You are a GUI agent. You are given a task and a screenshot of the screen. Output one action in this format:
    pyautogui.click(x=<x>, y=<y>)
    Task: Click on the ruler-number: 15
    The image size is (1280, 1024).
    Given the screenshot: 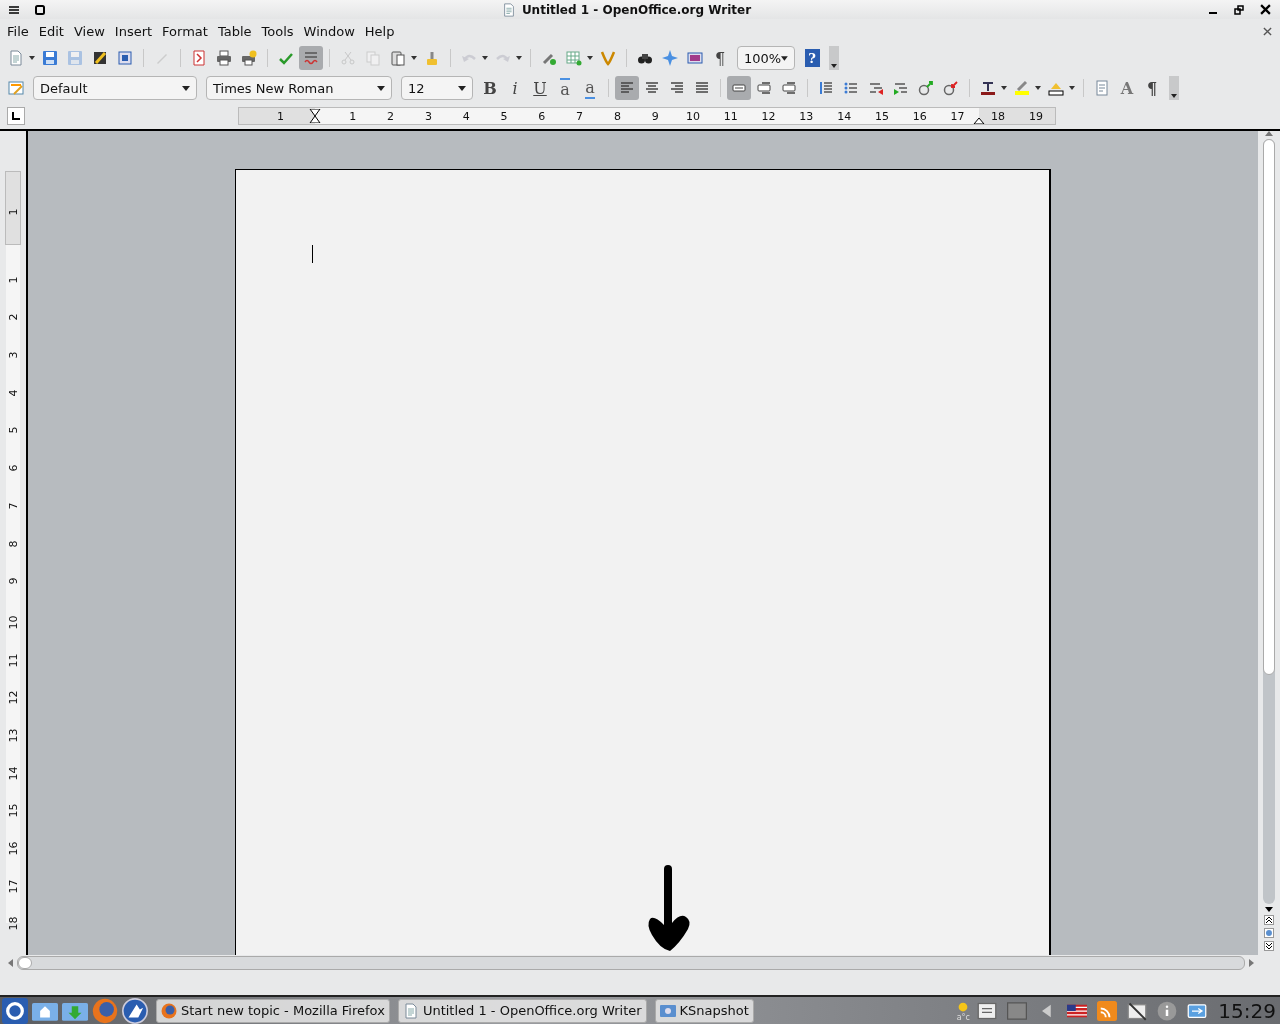 What is the action you would take?
    pyautogui.click(x=13, y=810)
    